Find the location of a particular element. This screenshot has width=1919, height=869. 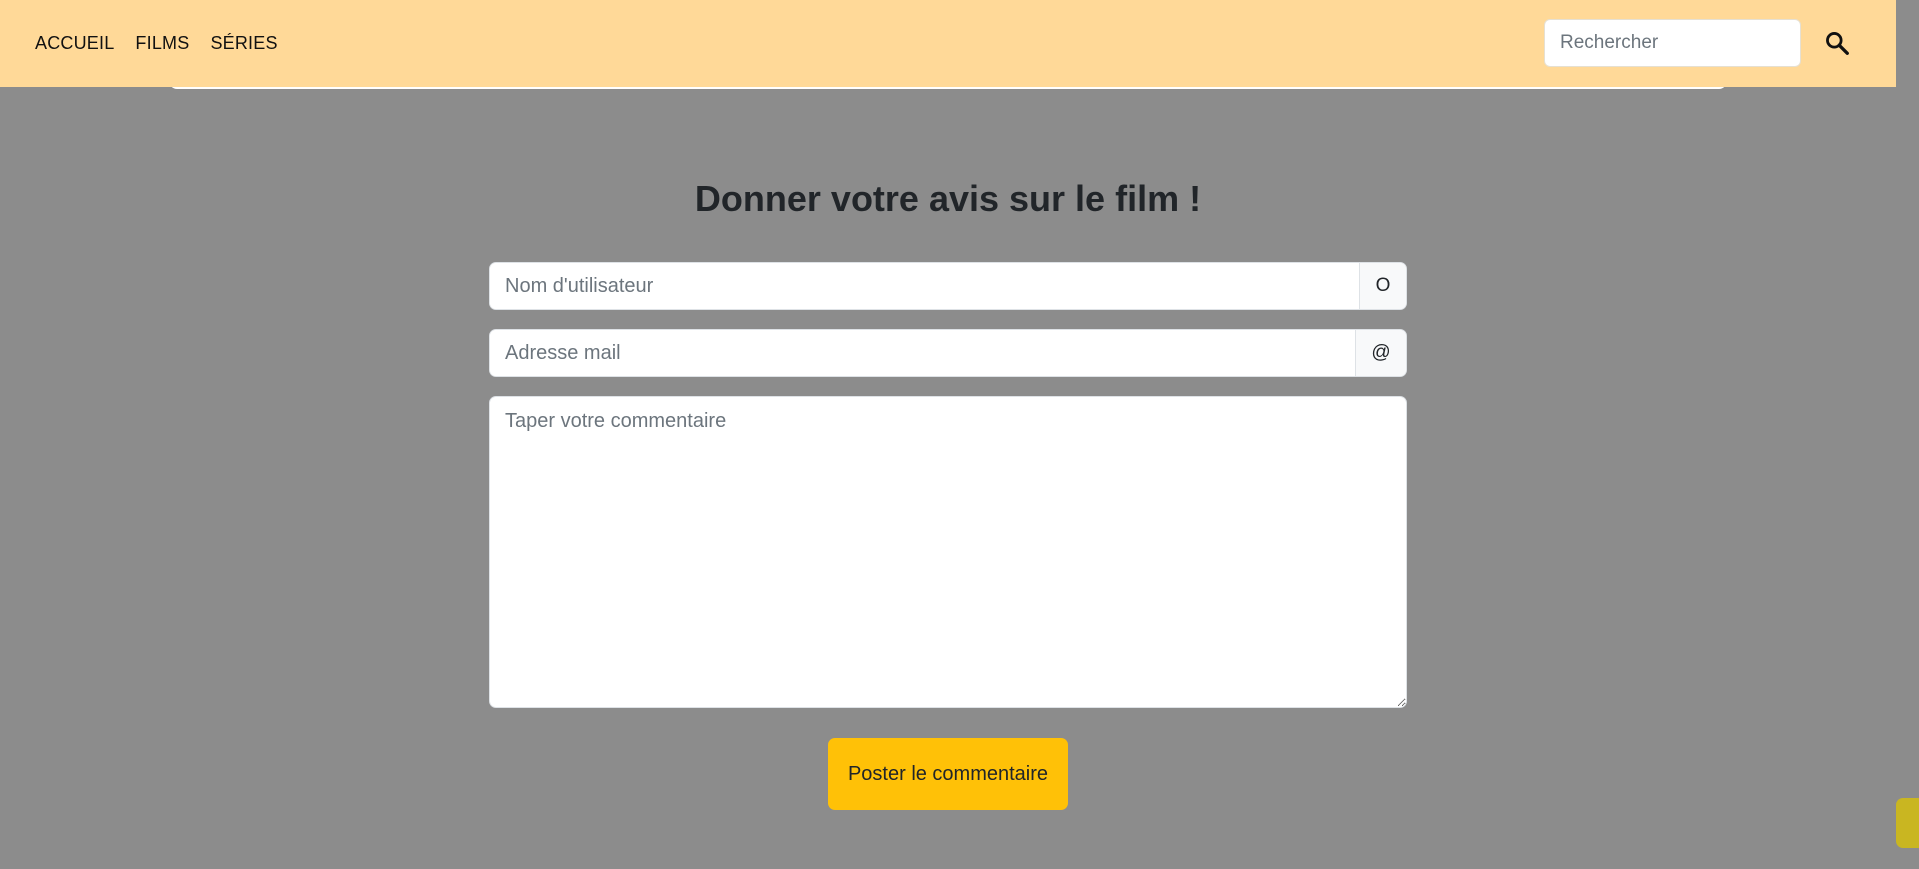

side-tab is located at coordinates (1907, 823).